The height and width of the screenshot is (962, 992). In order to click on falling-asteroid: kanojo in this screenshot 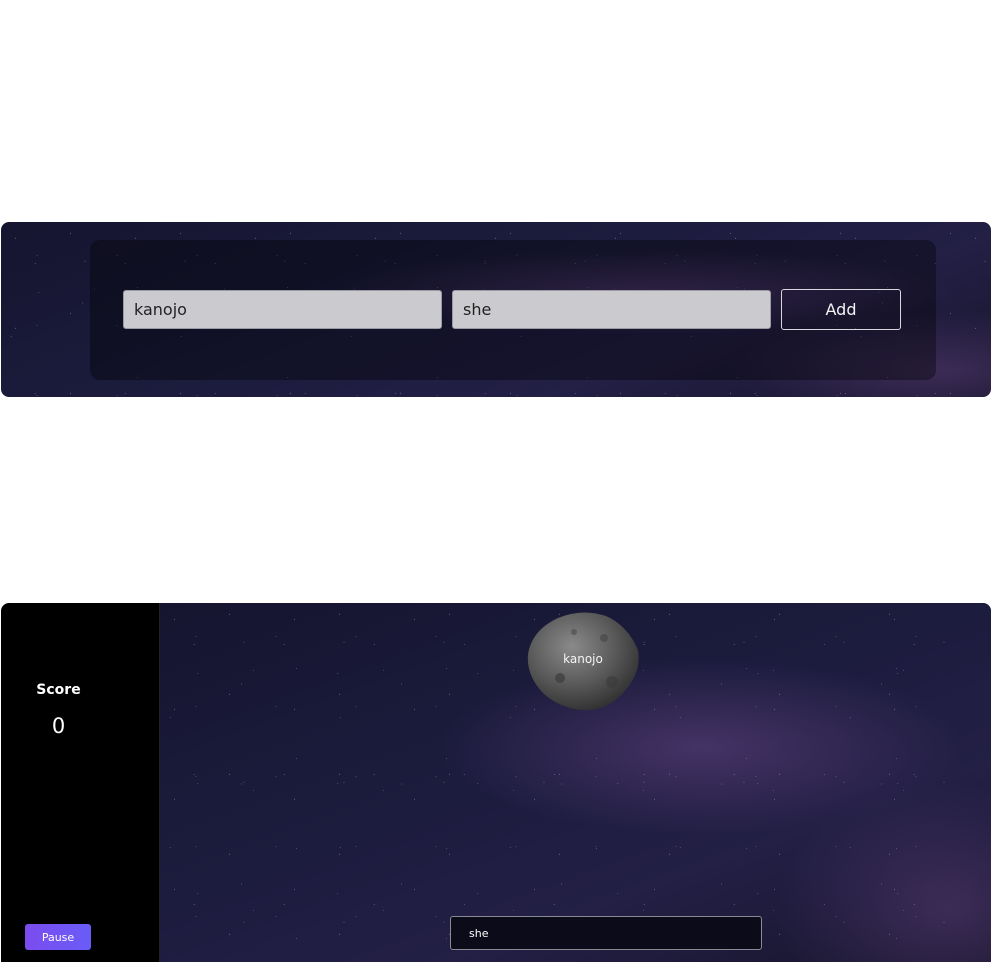, I will do `click(583, 660)`.